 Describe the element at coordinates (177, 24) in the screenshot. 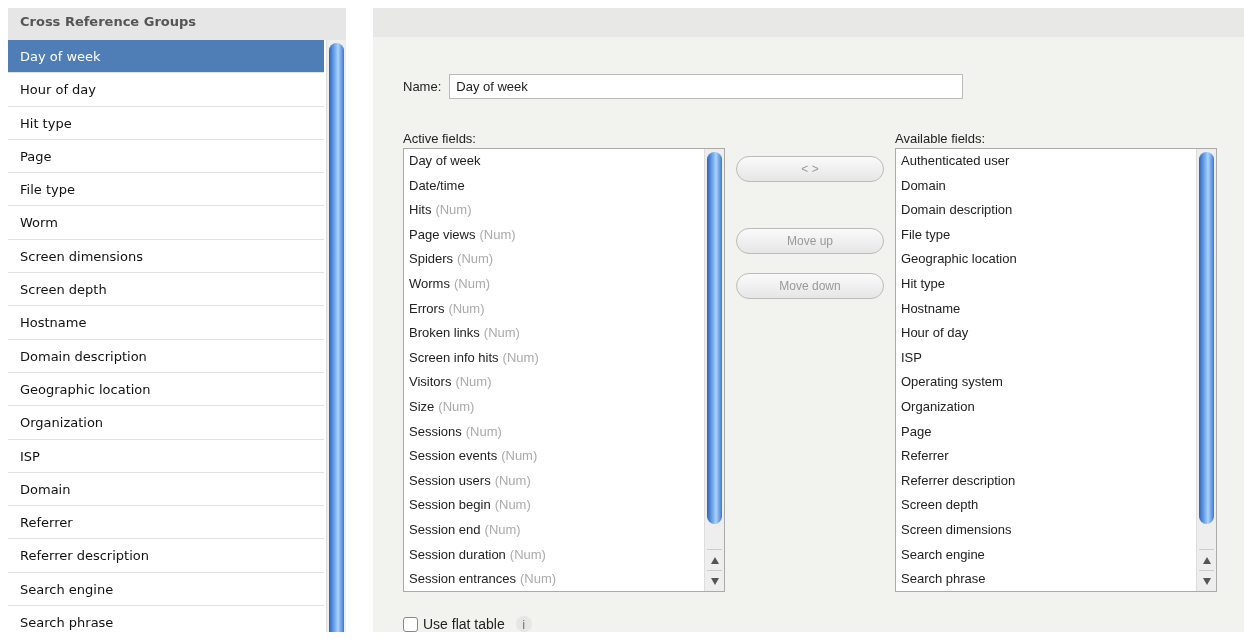

I see `panel-header: Cross Reference Groups` at that location.